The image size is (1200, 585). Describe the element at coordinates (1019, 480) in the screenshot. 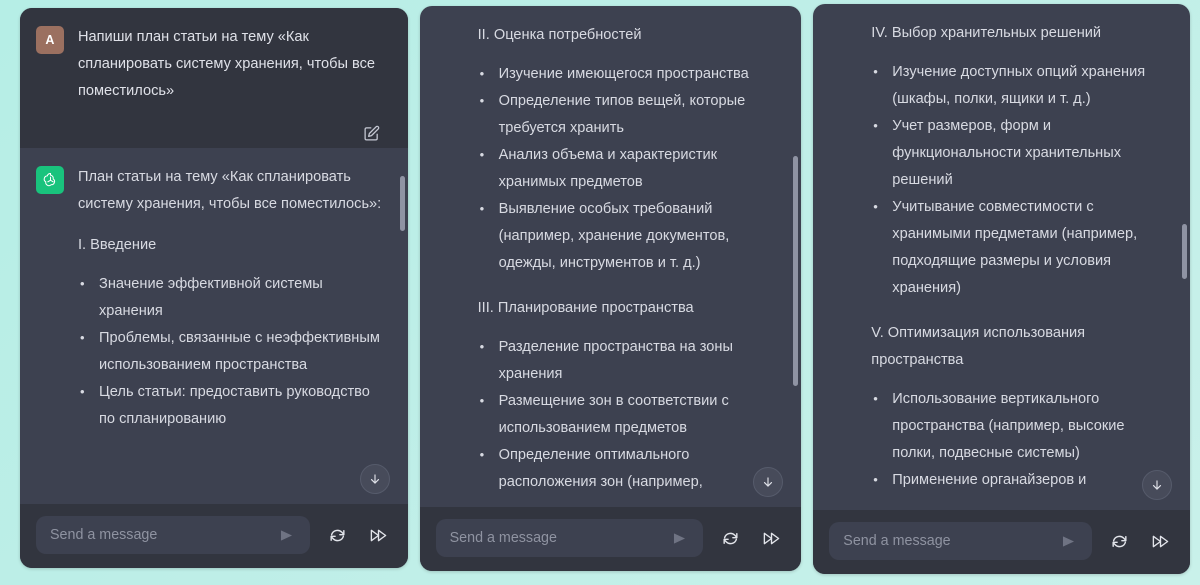

I see `list-item: Применение органайзеров и` at that location.